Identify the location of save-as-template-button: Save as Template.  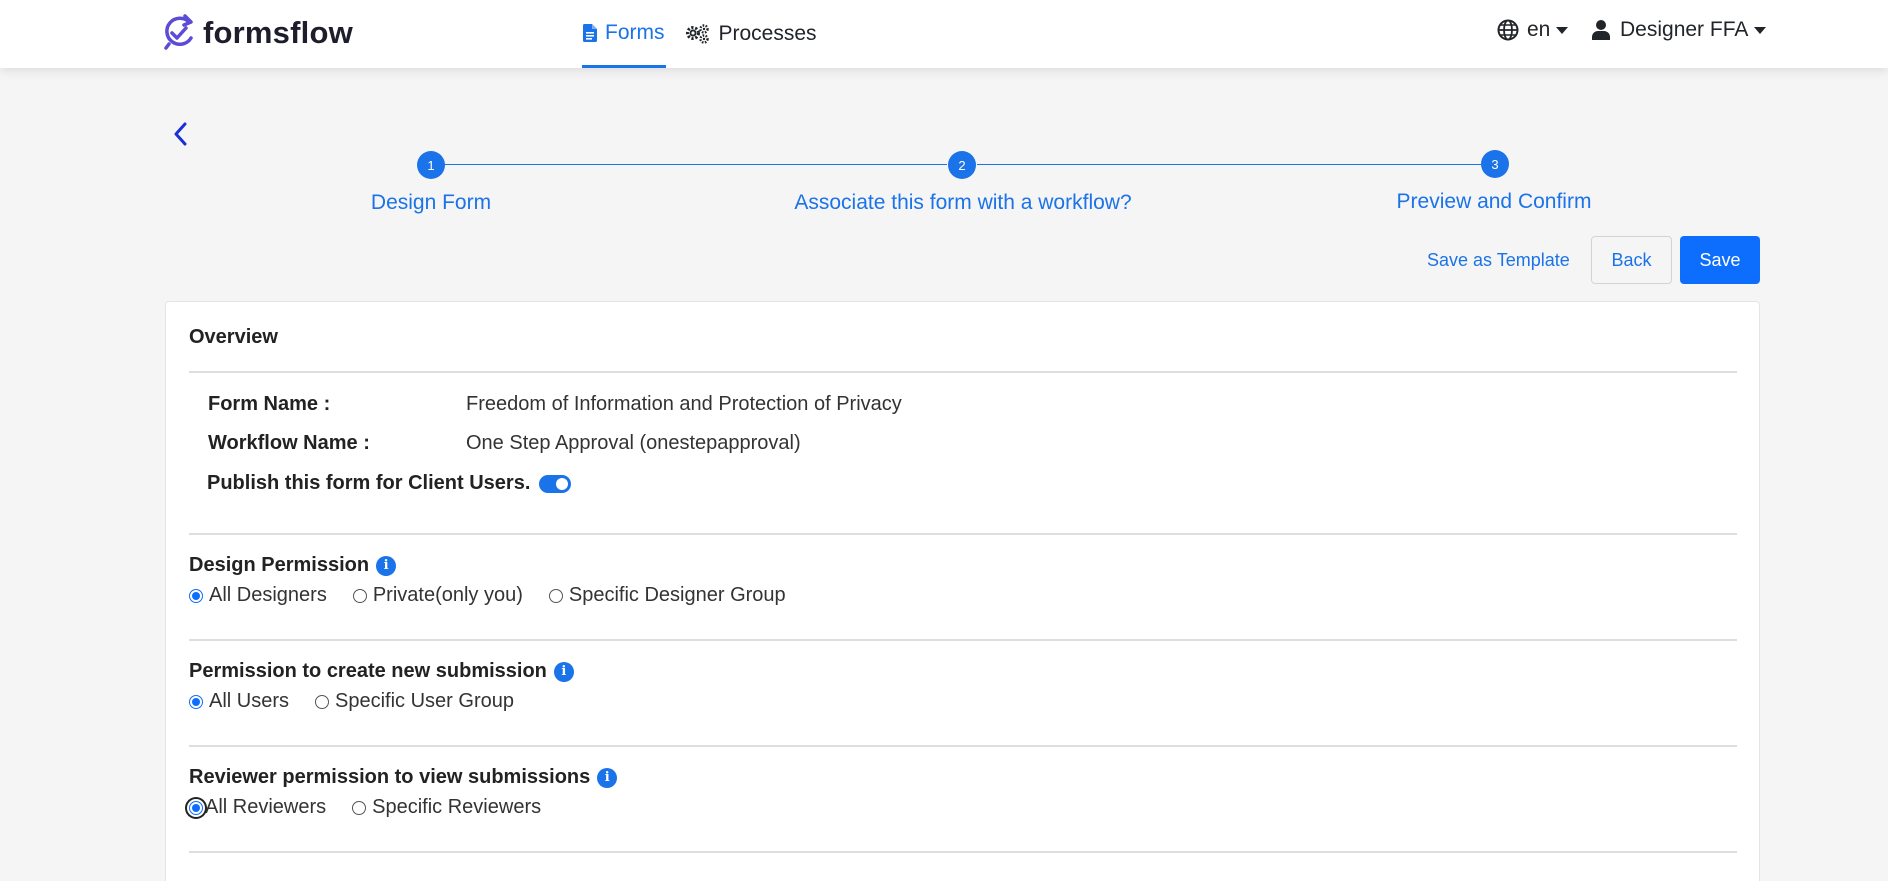
(1498, 260).